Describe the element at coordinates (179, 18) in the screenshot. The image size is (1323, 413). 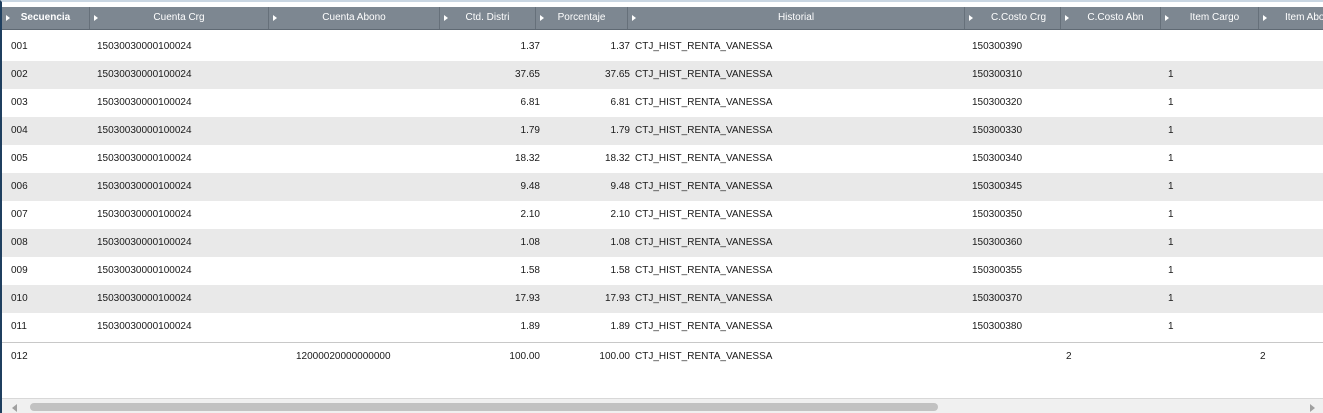
I see `column-header-cuenta-crg: Cuenta Crg` at that location.